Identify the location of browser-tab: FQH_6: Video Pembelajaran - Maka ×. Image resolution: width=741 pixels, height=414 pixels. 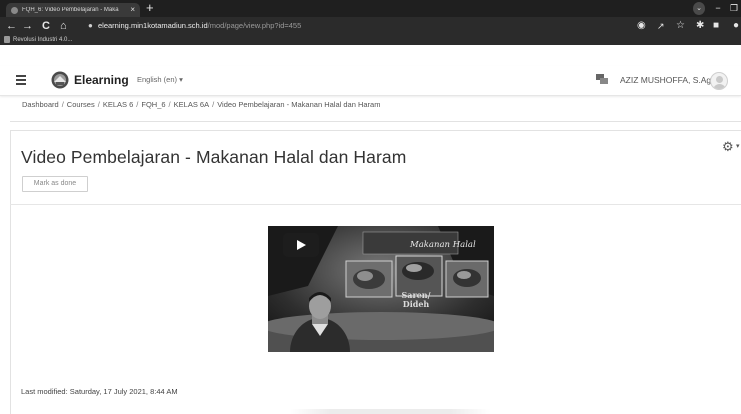
(73, 10).